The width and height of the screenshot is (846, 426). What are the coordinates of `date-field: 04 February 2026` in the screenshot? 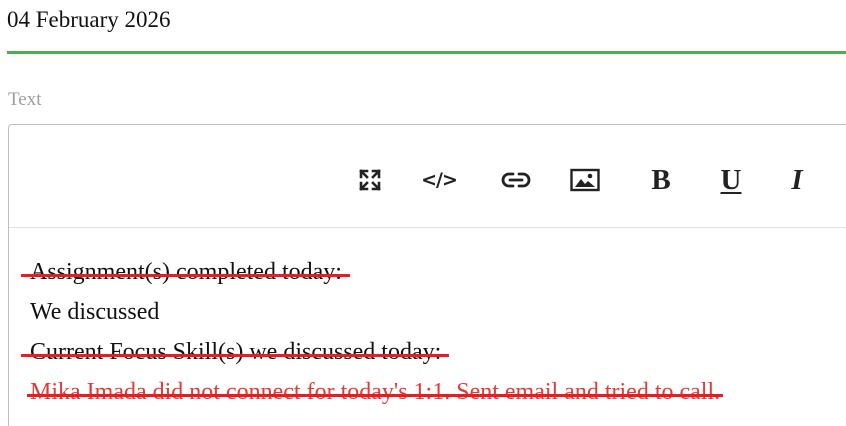 It's located at (426, 28).